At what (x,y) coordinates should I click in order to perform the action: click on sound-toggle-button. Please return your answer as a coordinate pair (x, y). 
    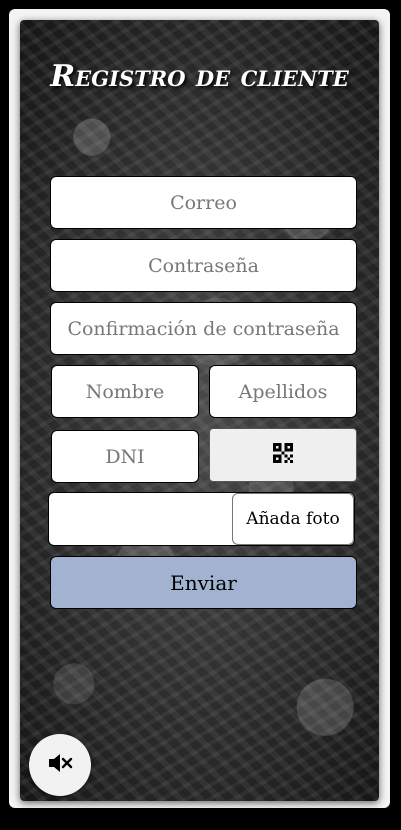
    Looking at the image, I should click on (60, 765).